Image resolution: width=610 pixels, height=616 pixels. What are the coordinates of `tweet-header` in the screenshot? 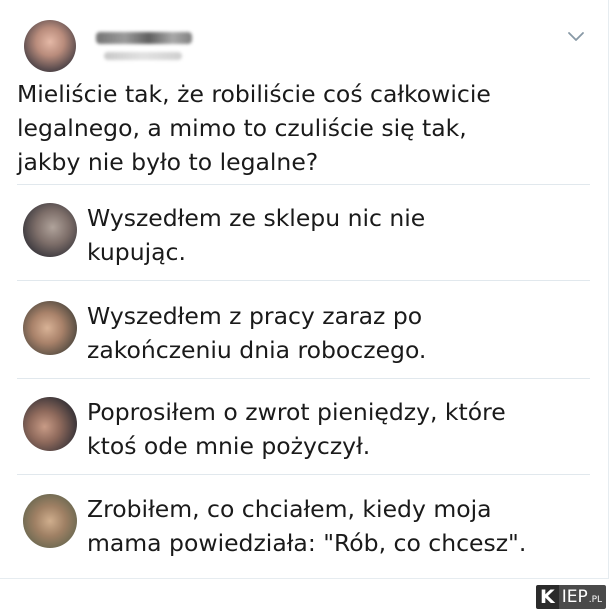 It's located at (310, 46).